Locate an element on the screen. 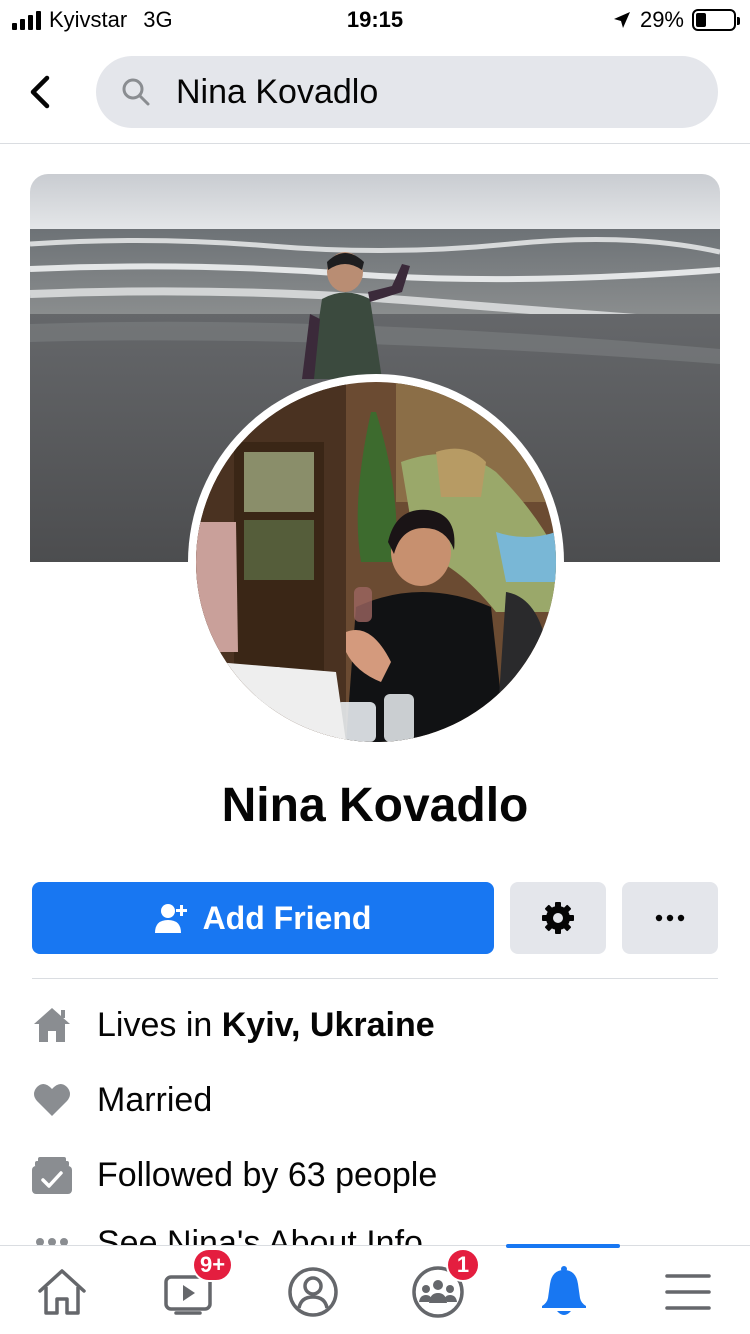 The width and height of the screenshot is (750, 1334). battery-cap is located at coordinates (738, 21).